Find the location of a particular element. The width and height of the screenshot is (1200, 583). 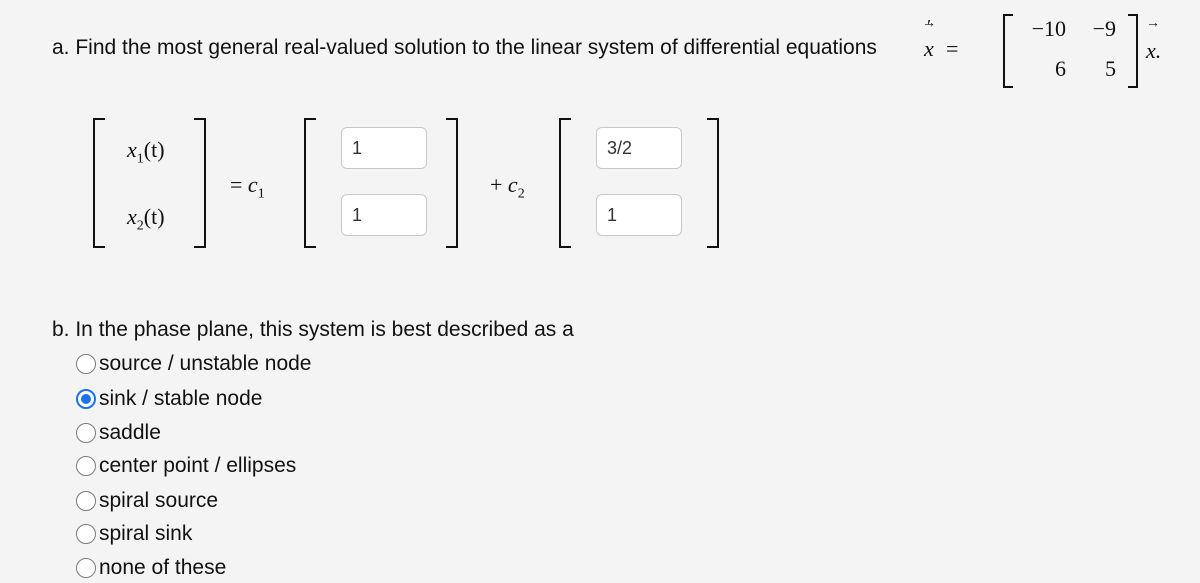

v1-right-bracket is located at coordinates (452, 183).